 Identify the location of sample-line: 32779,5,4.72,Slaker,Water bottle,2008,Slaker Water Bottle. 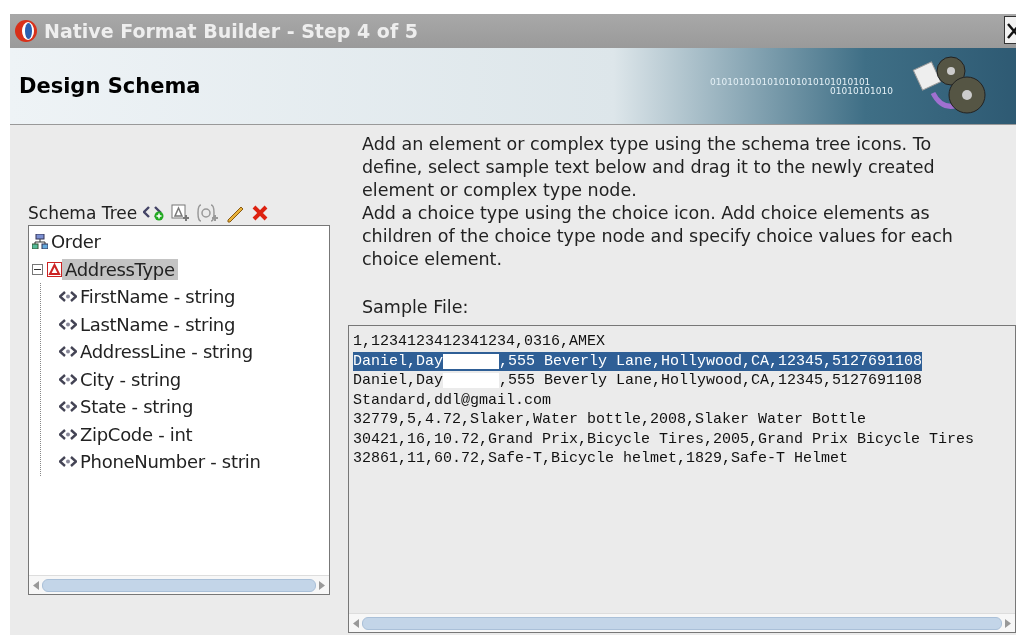
(682, 420).